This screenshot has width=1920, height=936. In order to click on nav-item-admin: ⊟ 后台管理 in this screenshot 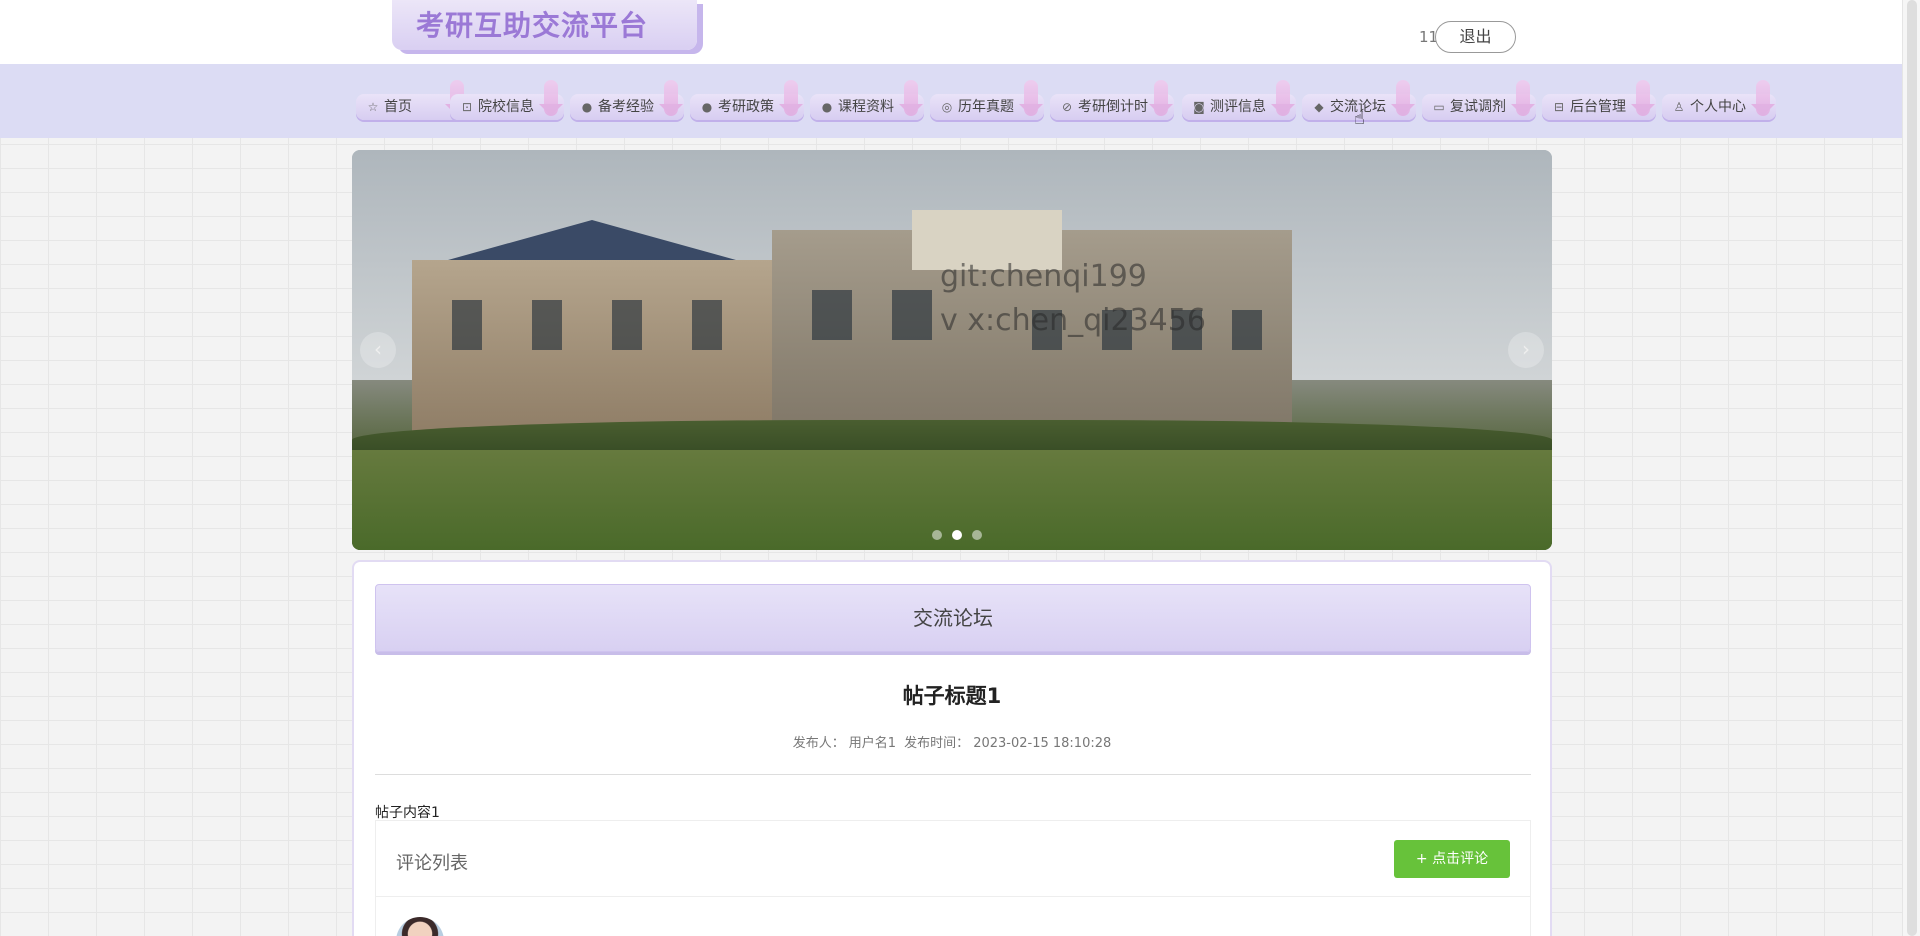, I will do `click(1599, 100)`.